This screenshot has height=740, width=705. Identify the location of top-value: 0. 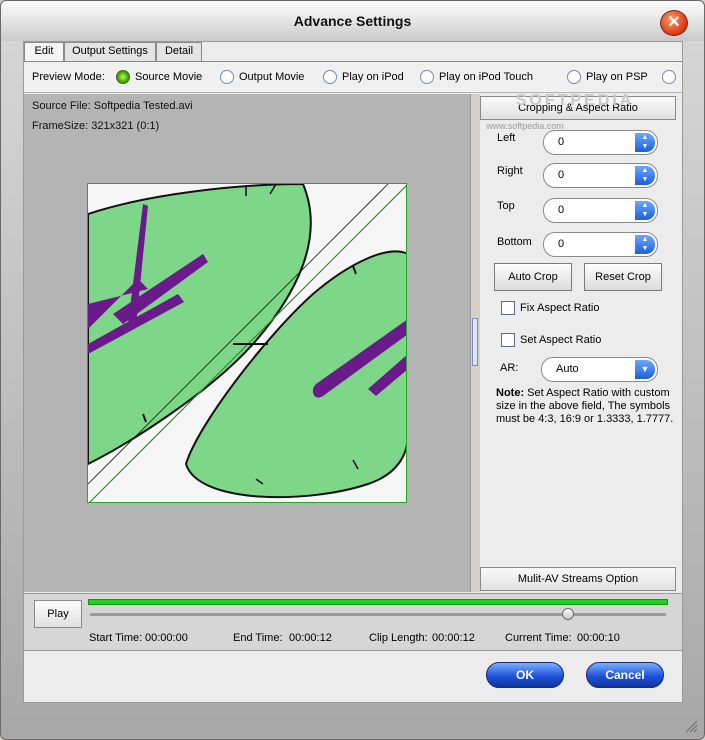
(561, 210).